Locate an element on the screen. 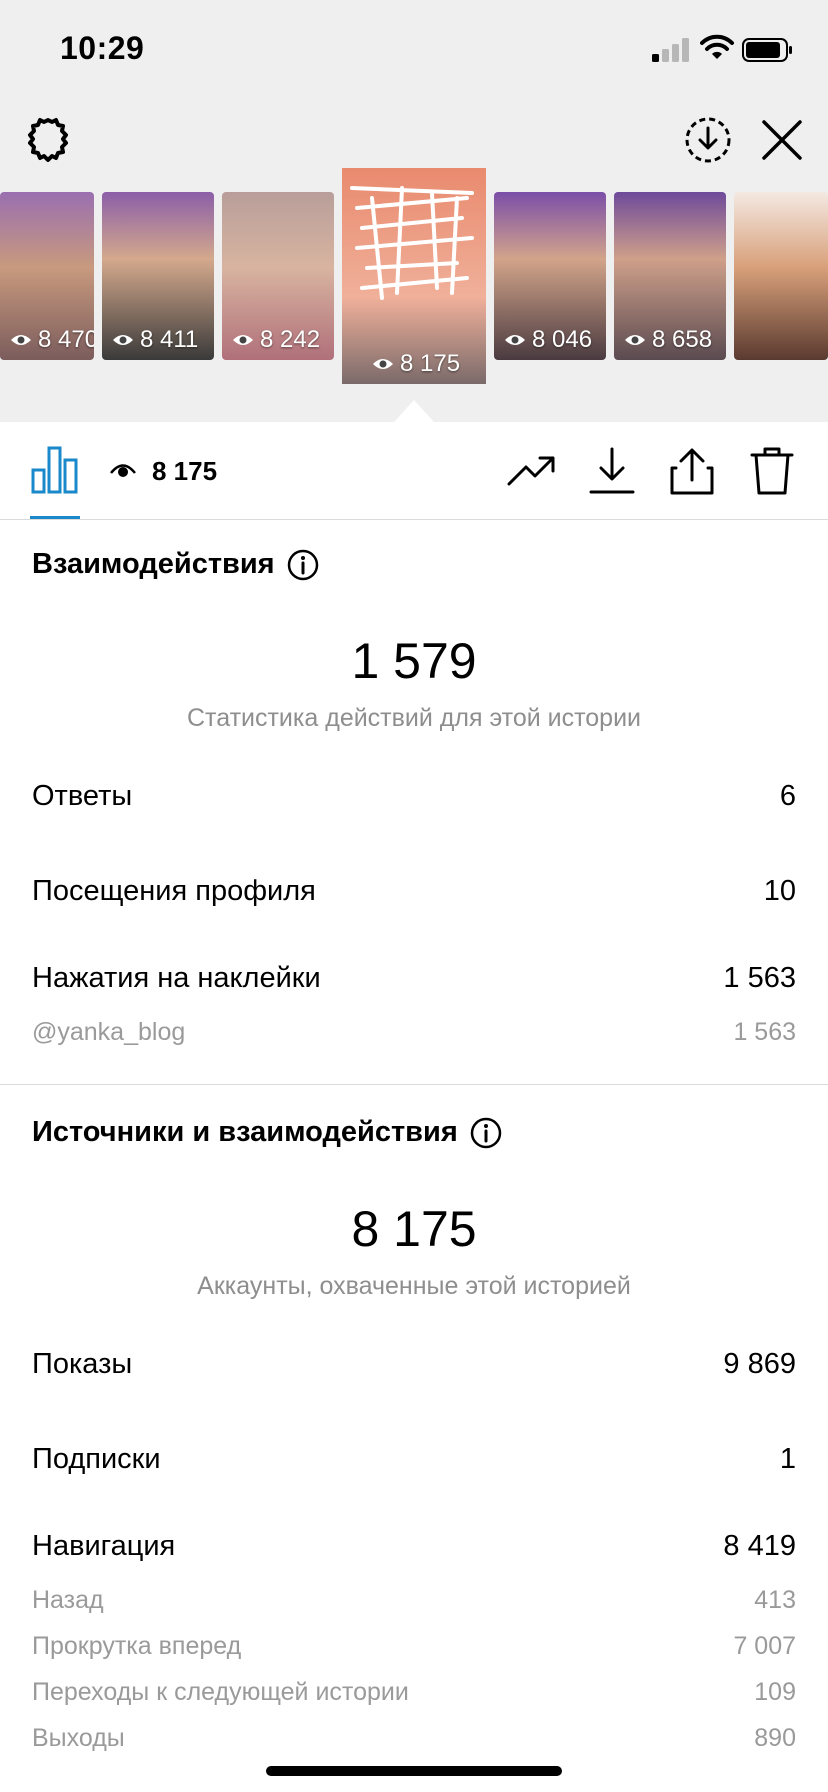 The height and width of the screenshot is (1792, 828). discovery-heading: Источники и взаимодействия is located at coordinates (267, 1132).